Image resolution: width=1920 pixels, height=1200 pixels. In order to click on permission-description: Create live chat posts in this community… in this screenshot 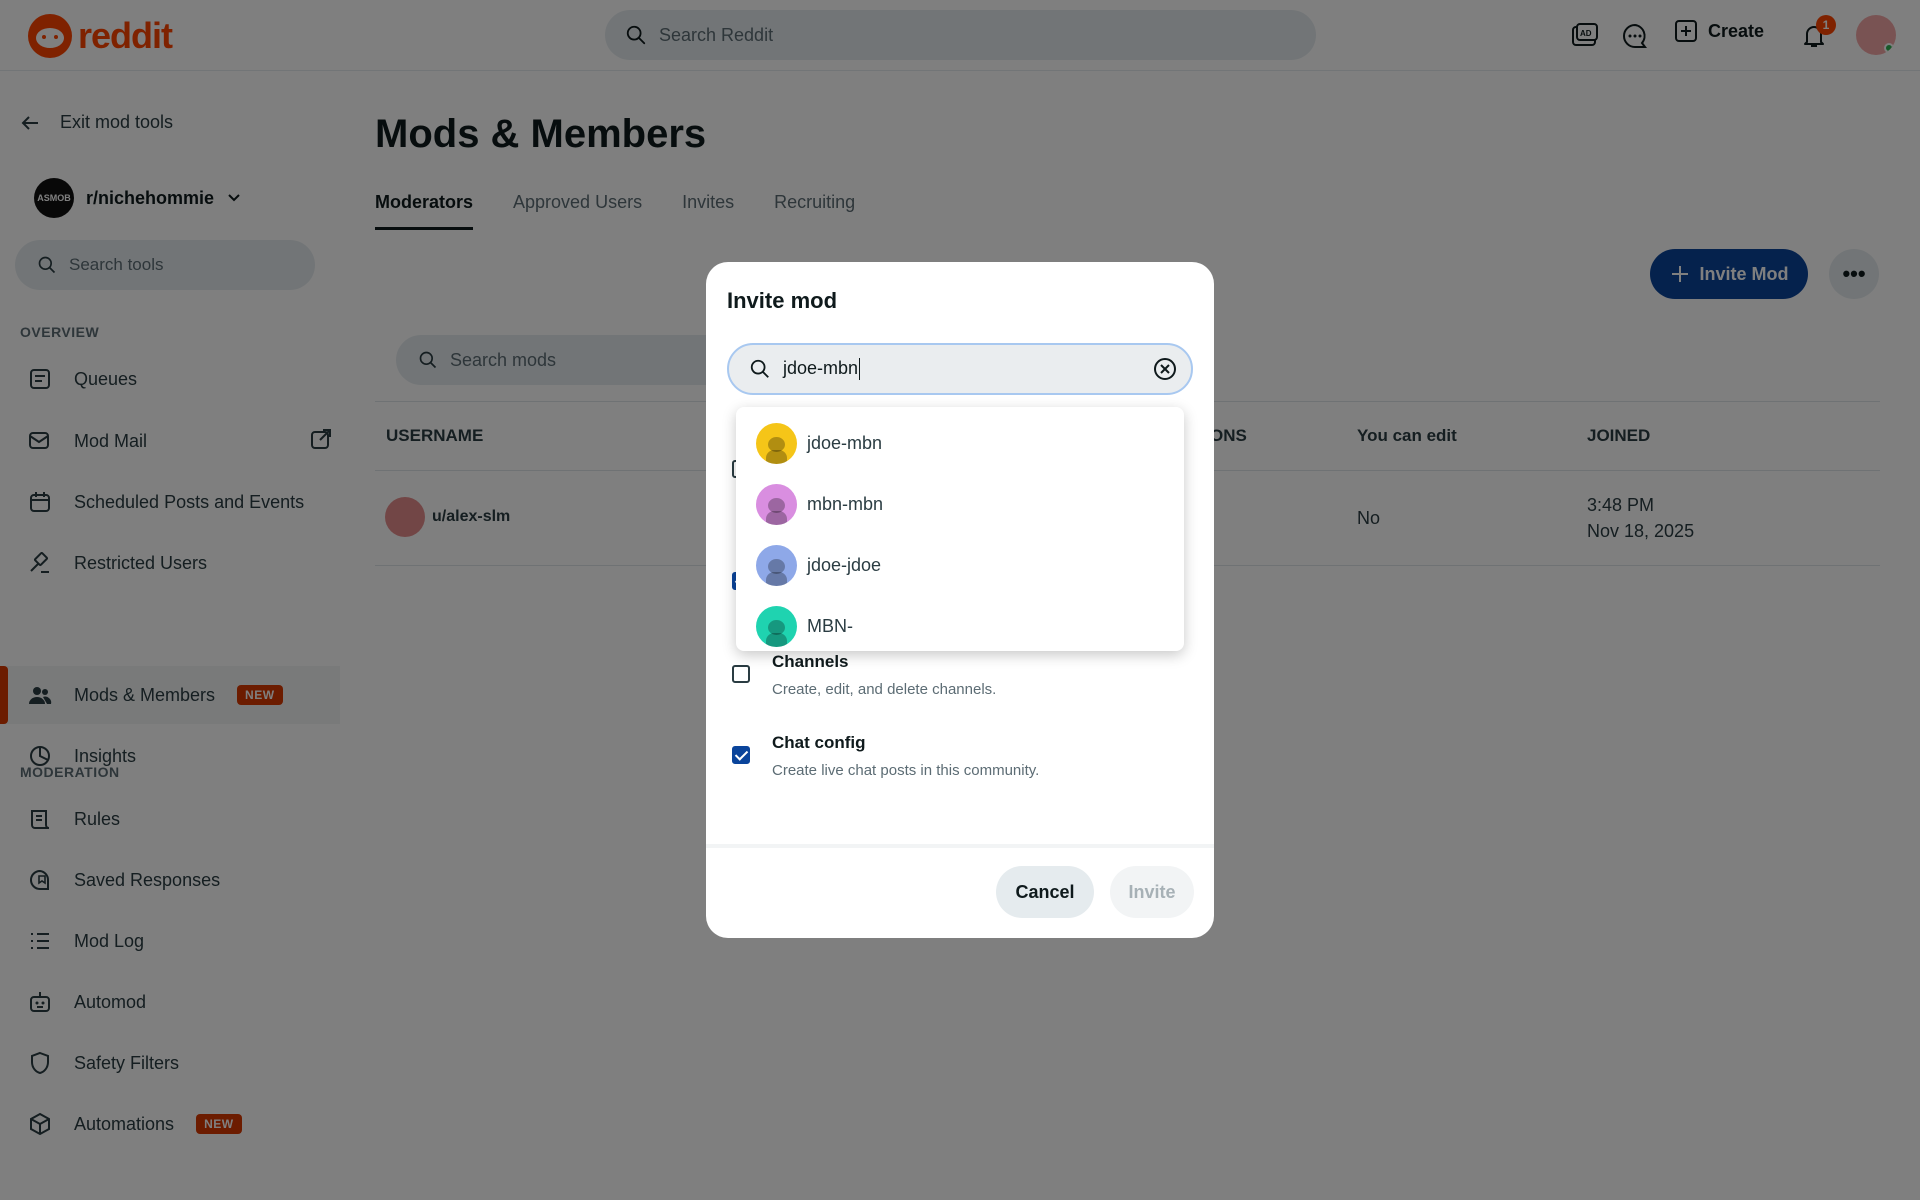, I will do `click(906, 770)`.